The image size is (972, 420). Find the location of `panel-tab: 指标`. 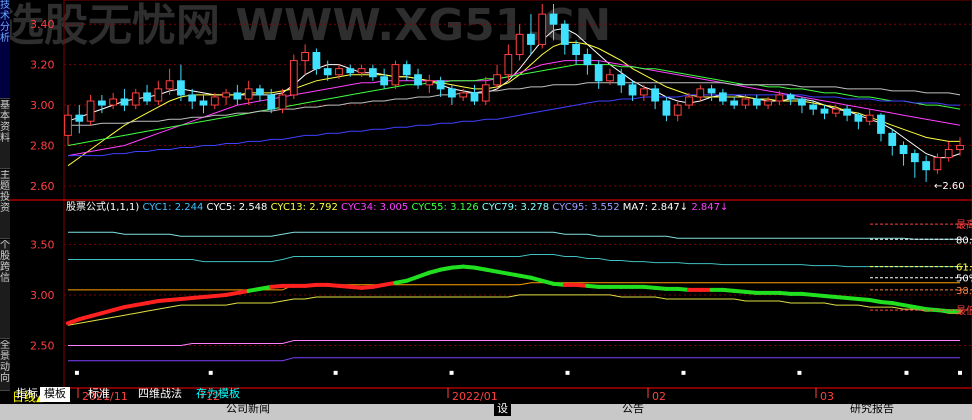

panel-tab: 指标 is located at coordinates (27, 394).